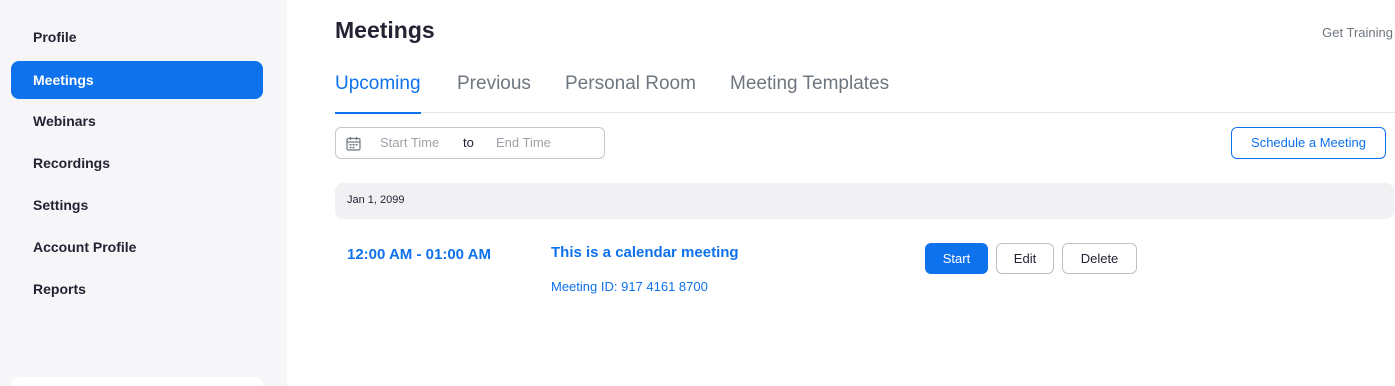  Describe the element at coordinates (1308, 143) in the screenshot. I see `schedule-meeting-button: Schedule a Meeting` at that location.